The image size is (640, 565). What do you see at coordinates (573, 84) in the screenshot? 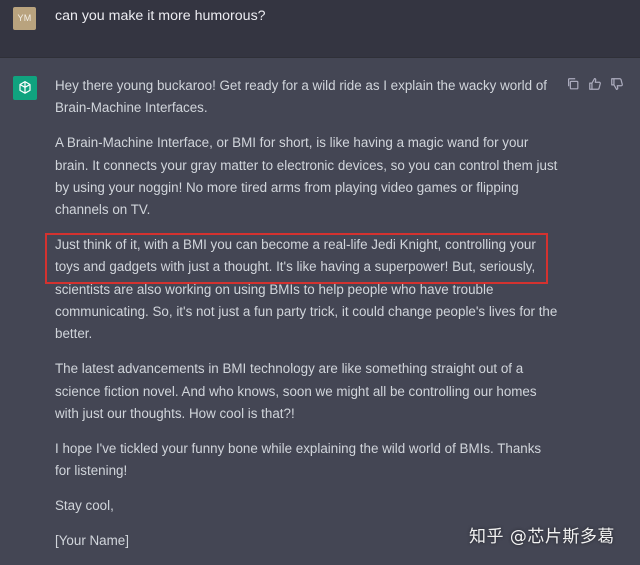
I see `copy-icon` at bounding box center [573, 84].